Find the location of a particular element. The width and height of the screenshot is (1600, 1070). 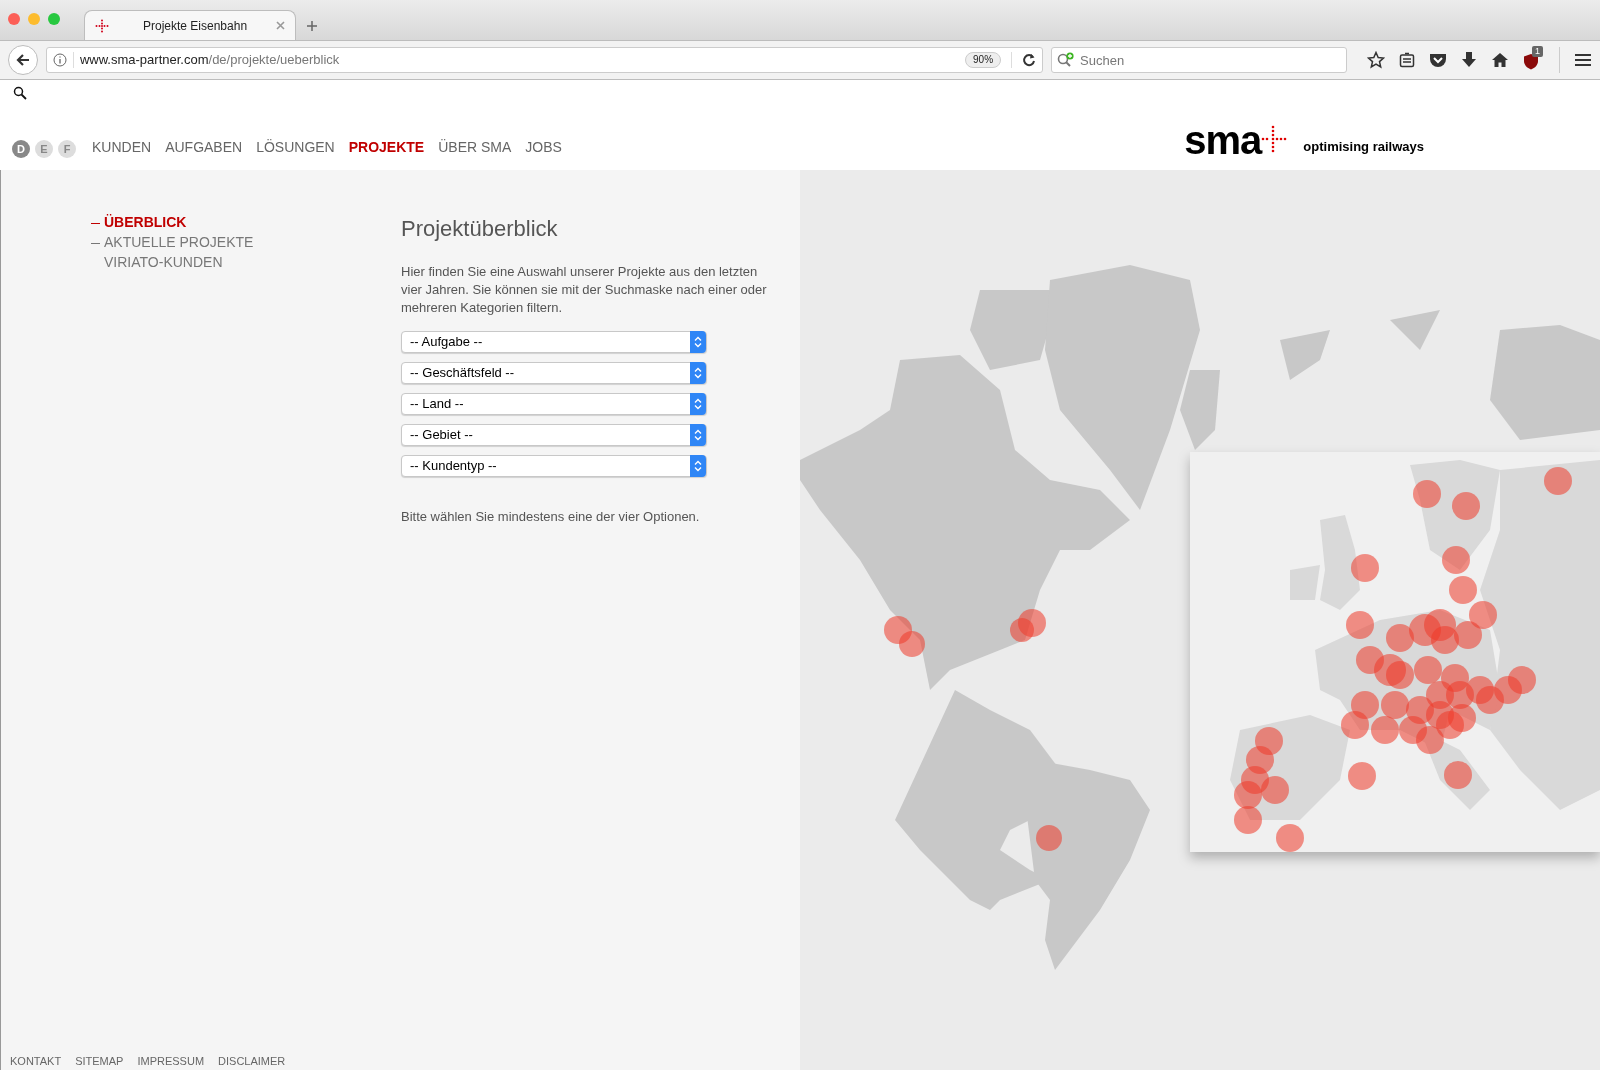

sidebar-link: ÜBERBLICK is located at coordinates (246, 222).